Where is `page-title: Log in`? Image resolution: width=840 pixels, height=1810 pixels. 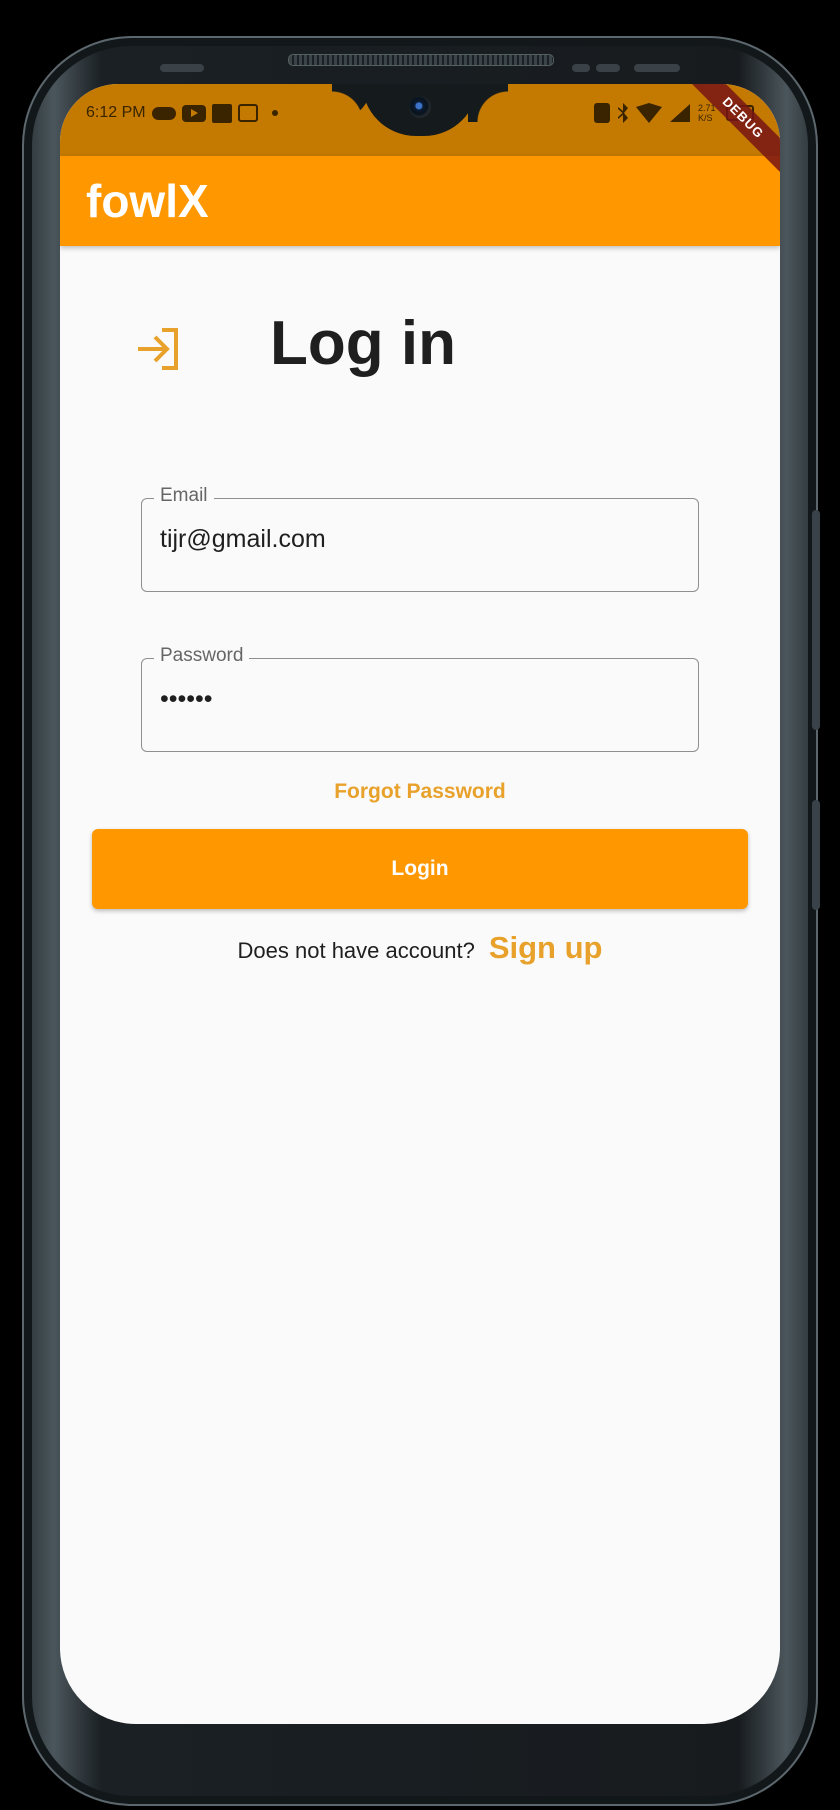 page-title: Log in is located at coordinates (363, 343).